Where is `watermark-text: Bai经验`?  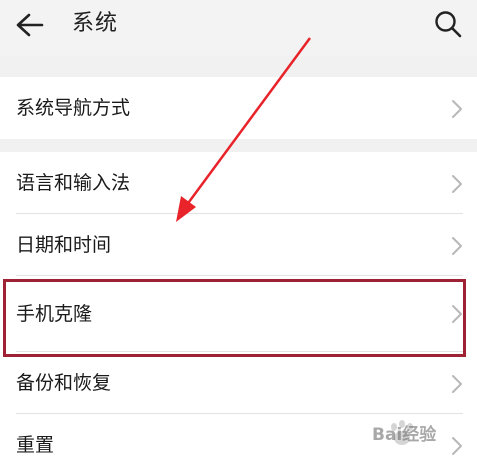
watermark-text: Bai经验 is located at coordinates (404, 435).